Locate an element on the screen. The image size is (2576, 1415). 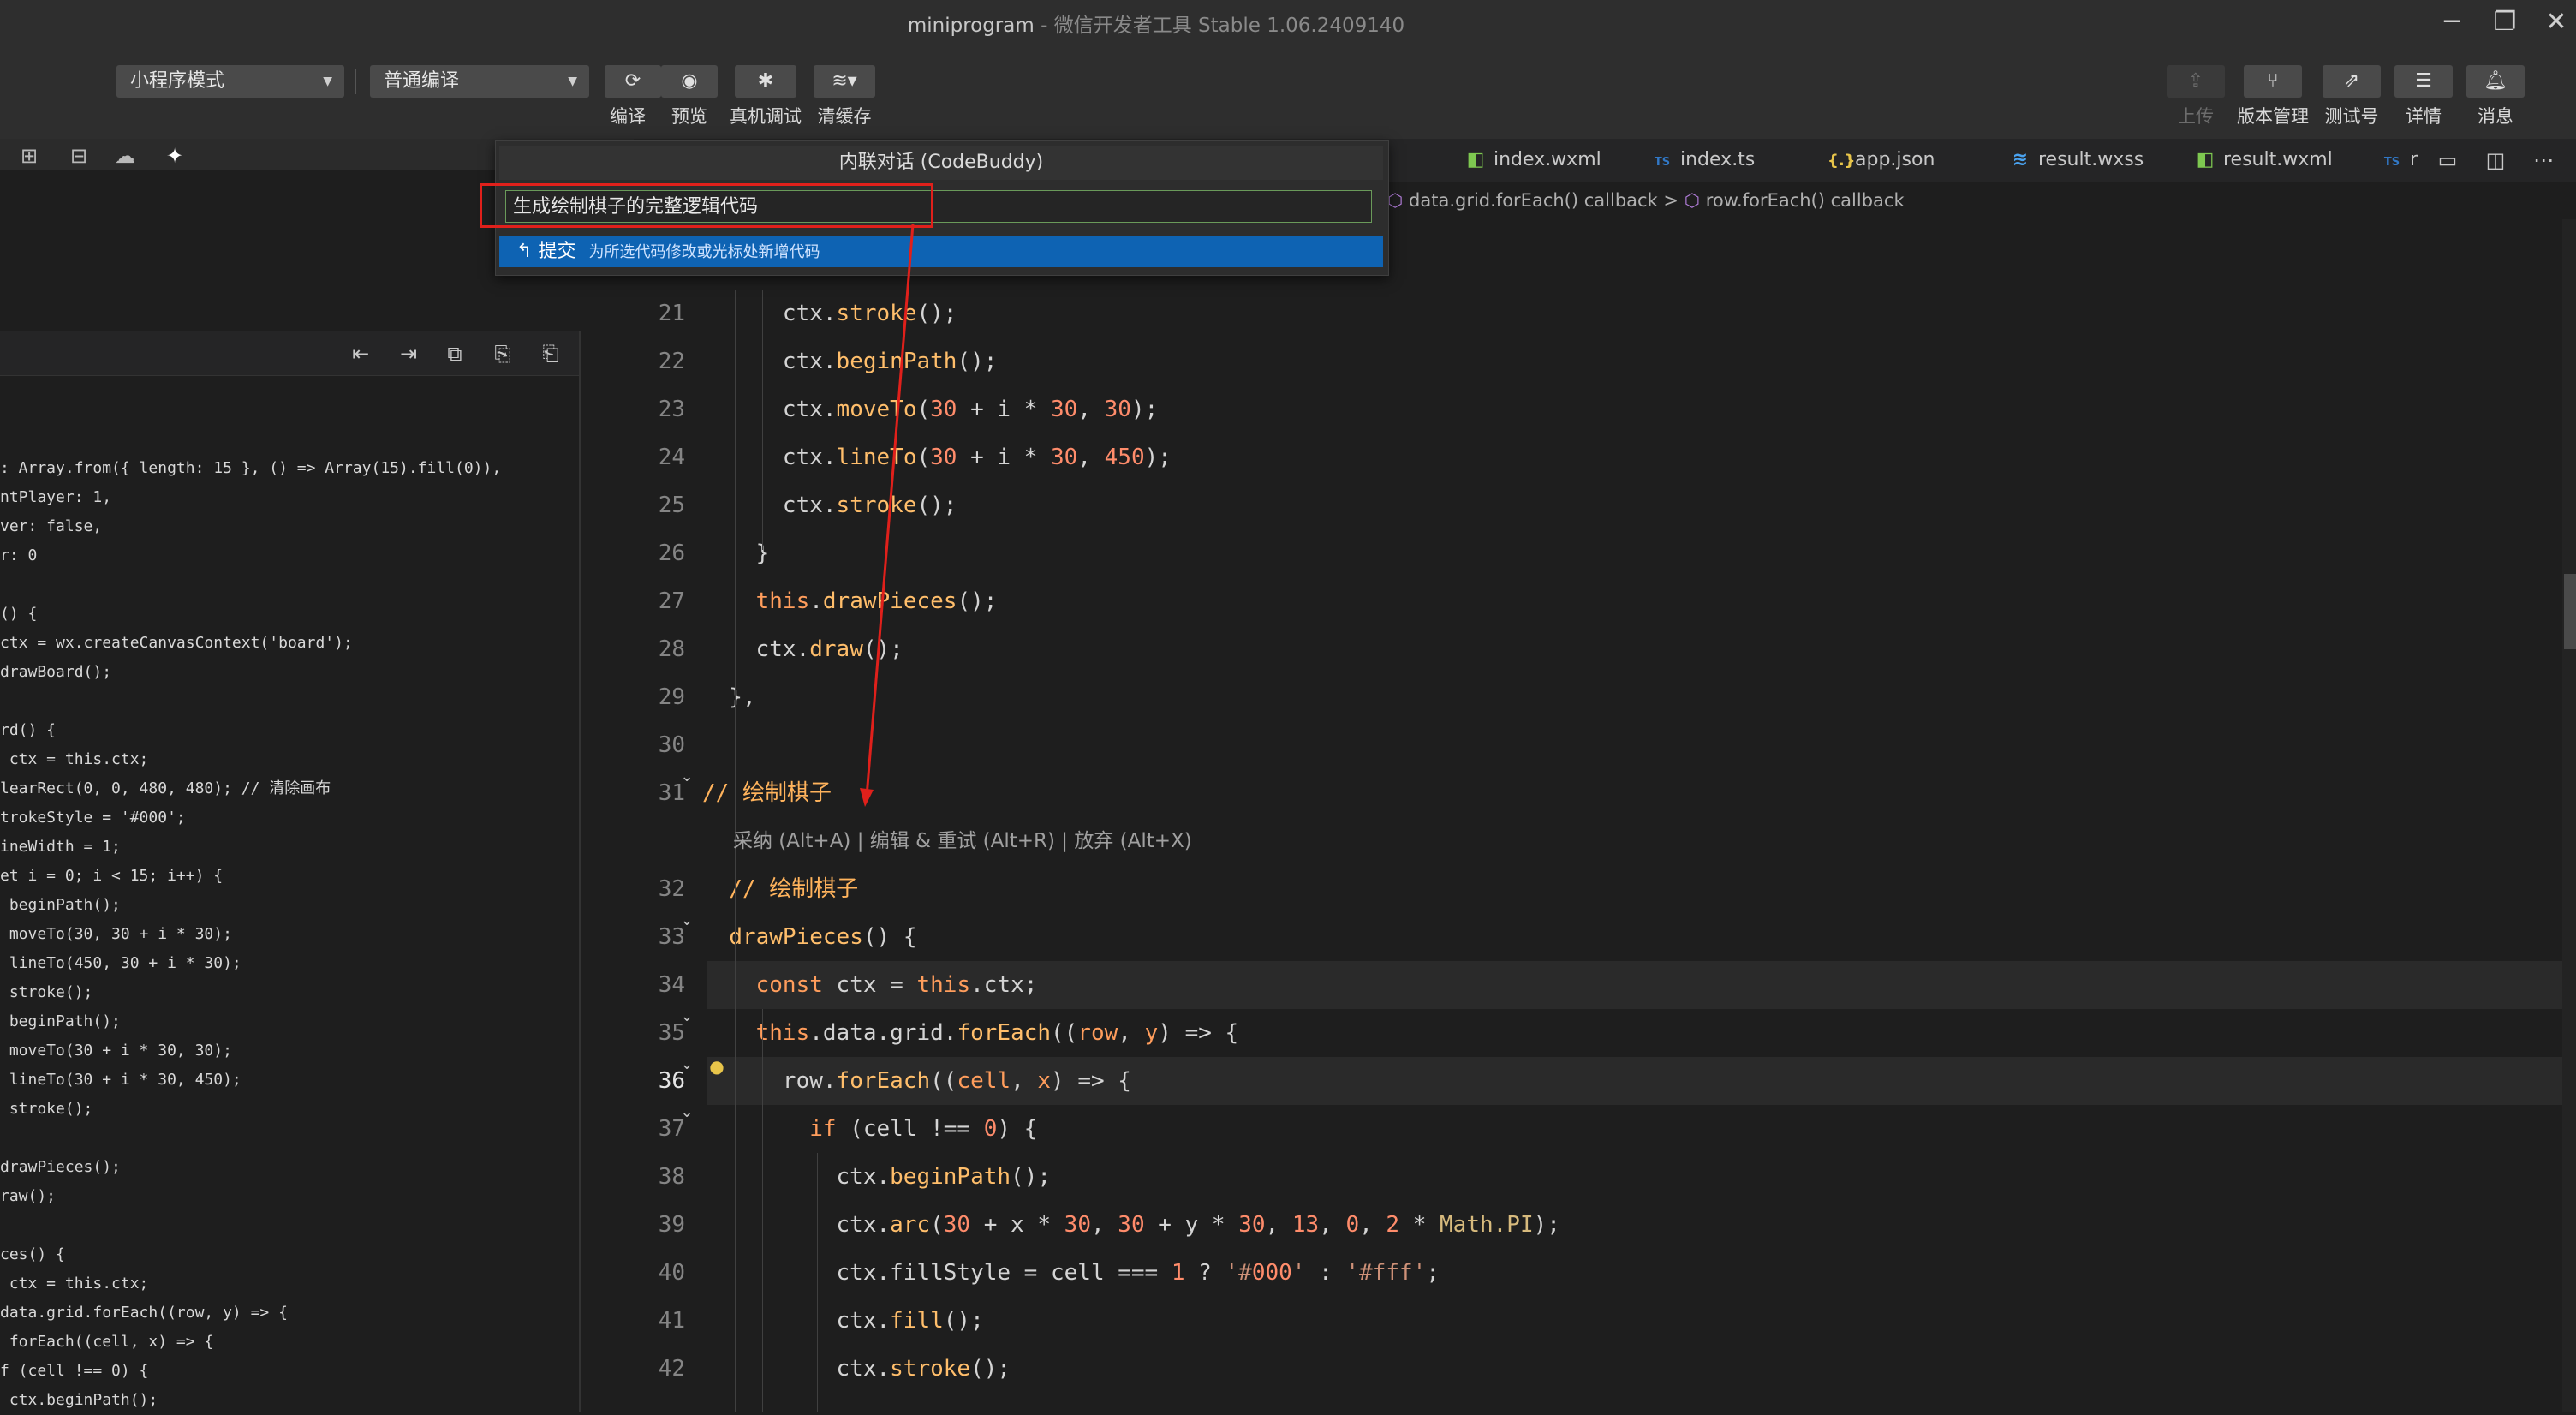
code-line: ctx.fill(); is located at coordinates (843, 1321).